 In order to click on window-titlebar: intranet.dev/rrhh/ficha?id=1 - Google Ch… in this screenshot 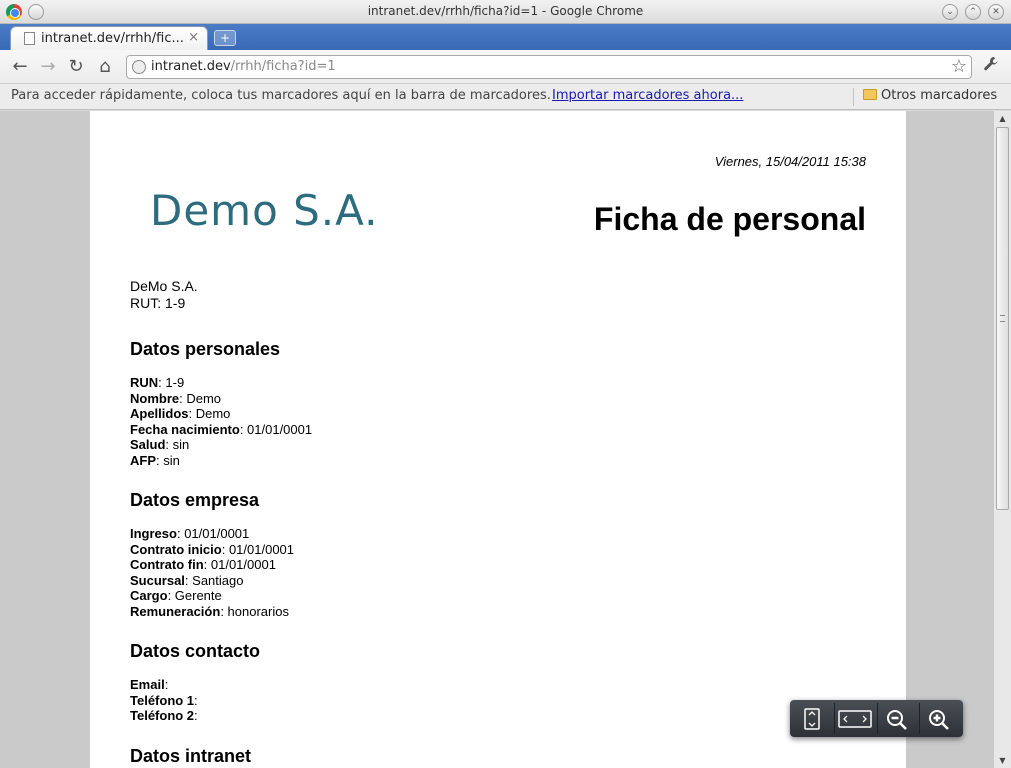, I will do `click(505, 12)`.